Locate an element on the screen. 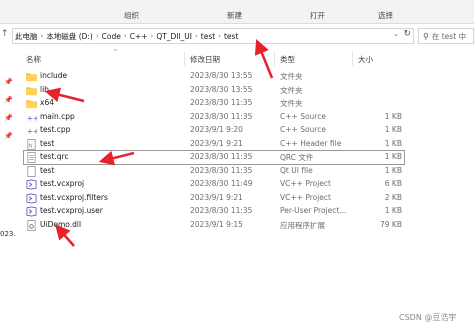 This screenshot has height=327, width=474. arrow-to-dll is located at coordinates (65, 235).